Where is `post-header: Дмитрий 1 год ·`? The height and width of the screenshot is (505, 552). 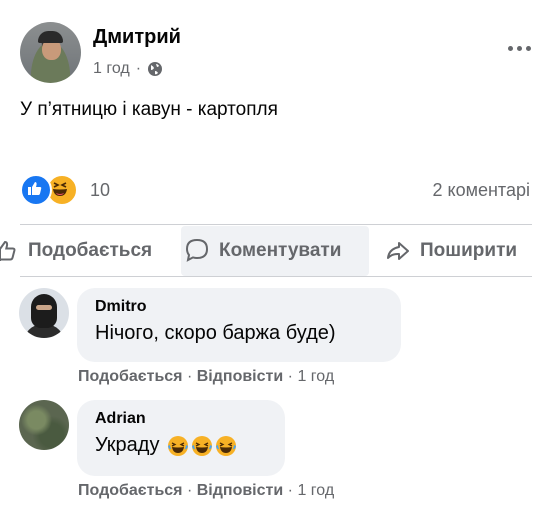 post-header: Дмитрий 1 год · is located at coordinates (280, 54).